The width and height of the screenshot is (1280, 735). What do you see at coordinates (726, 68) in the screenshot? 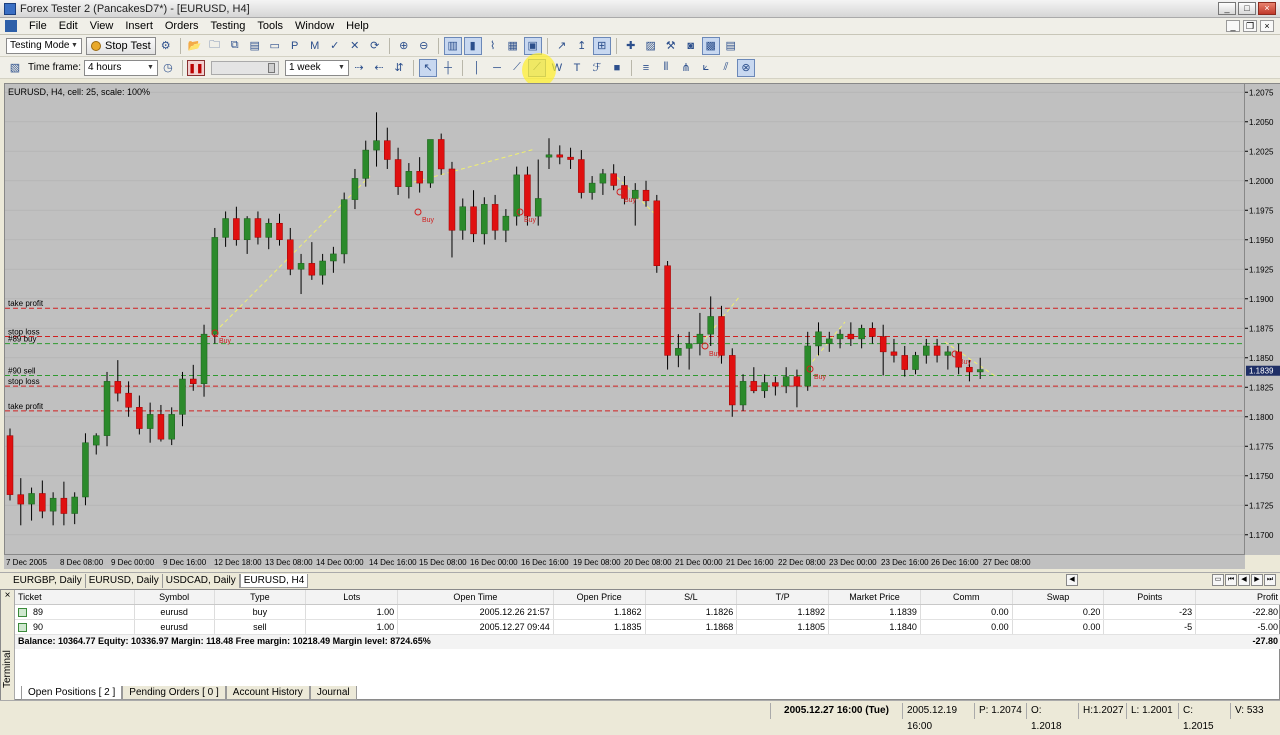
I see `channel-icon: ⫽` at bounding box center [726, 68].